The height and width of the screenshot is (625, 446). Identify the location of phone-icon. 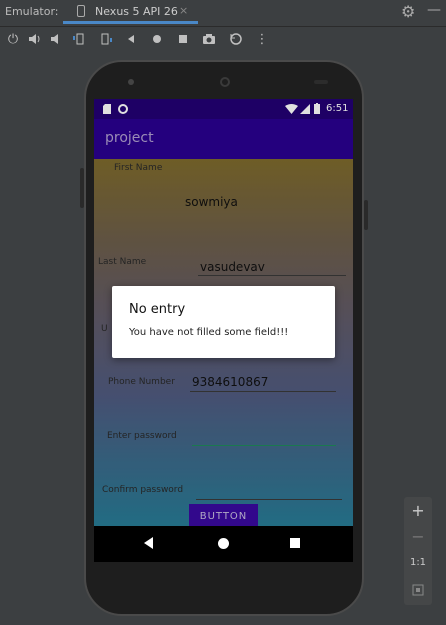
(81, 11).